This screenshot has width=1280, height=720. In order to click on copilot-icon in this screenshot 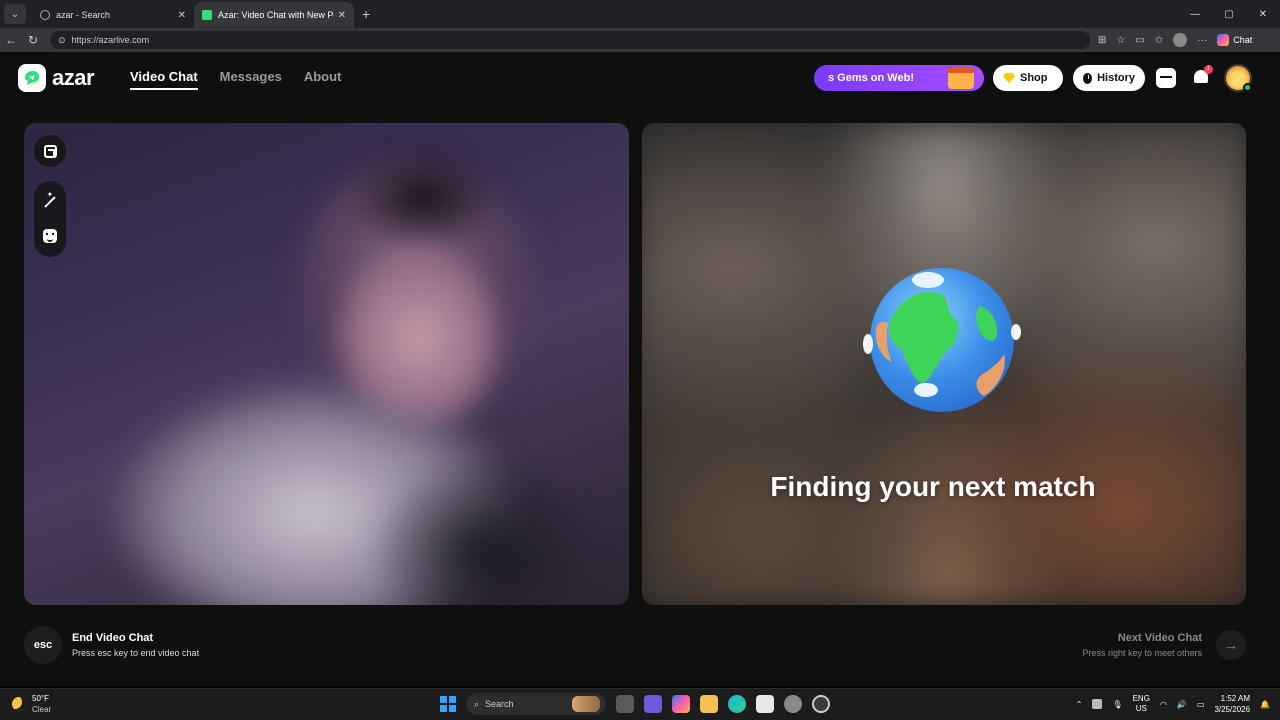, I will do `click(1223, 40)`.